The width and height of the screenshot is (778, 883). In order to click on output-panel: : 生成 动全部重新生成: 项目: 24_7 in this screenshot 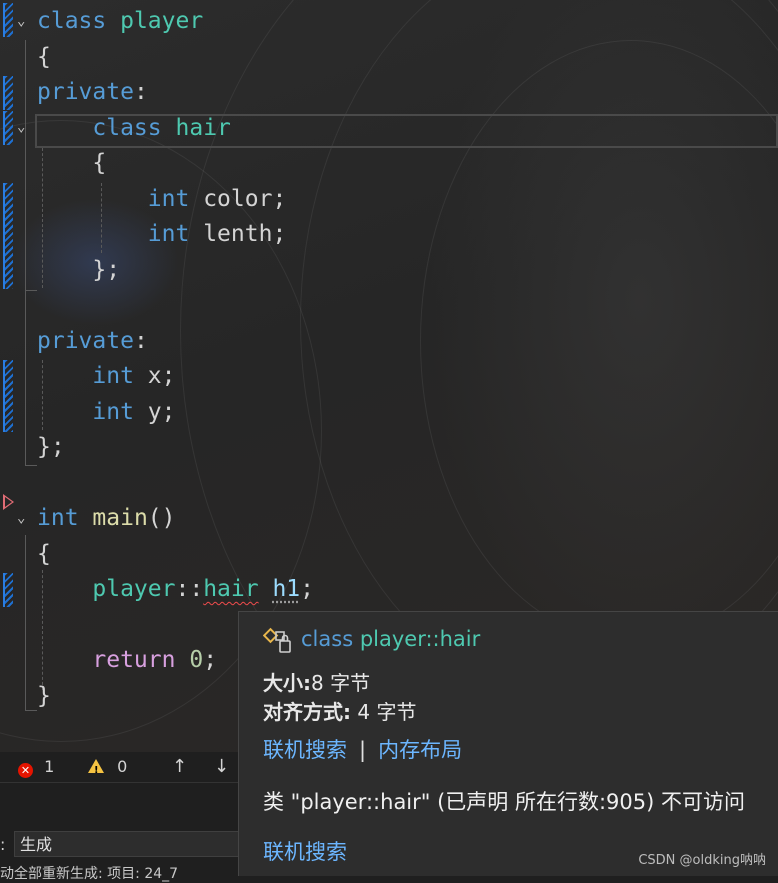, I will do `click(122, 832)`.